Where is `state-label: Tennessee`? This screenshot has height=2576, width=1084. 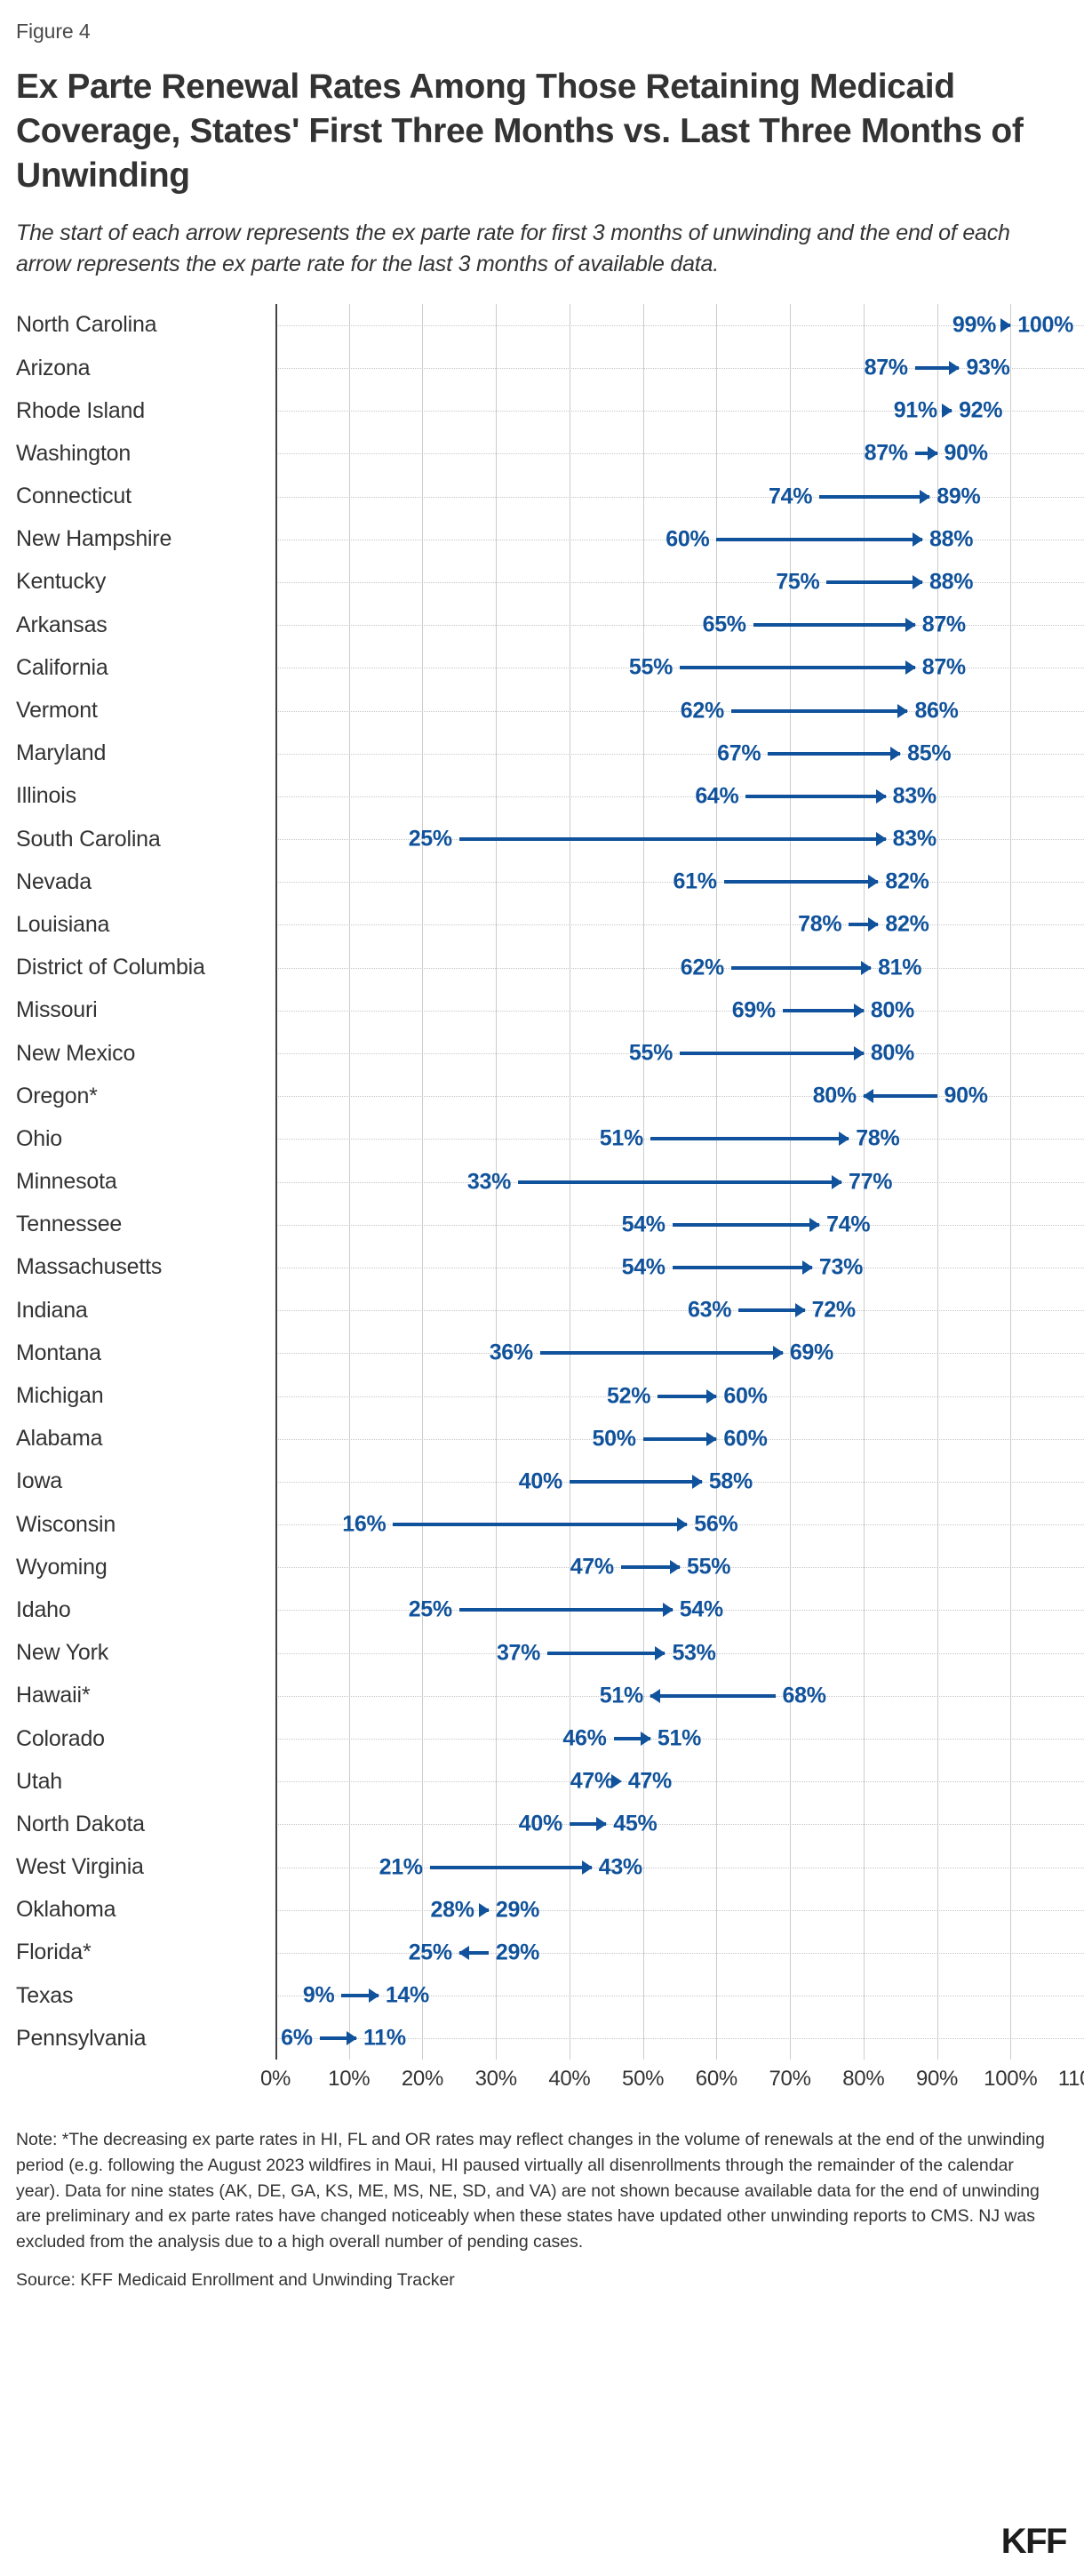 state-label: Tennessee is located at coordinates (70, 1224).